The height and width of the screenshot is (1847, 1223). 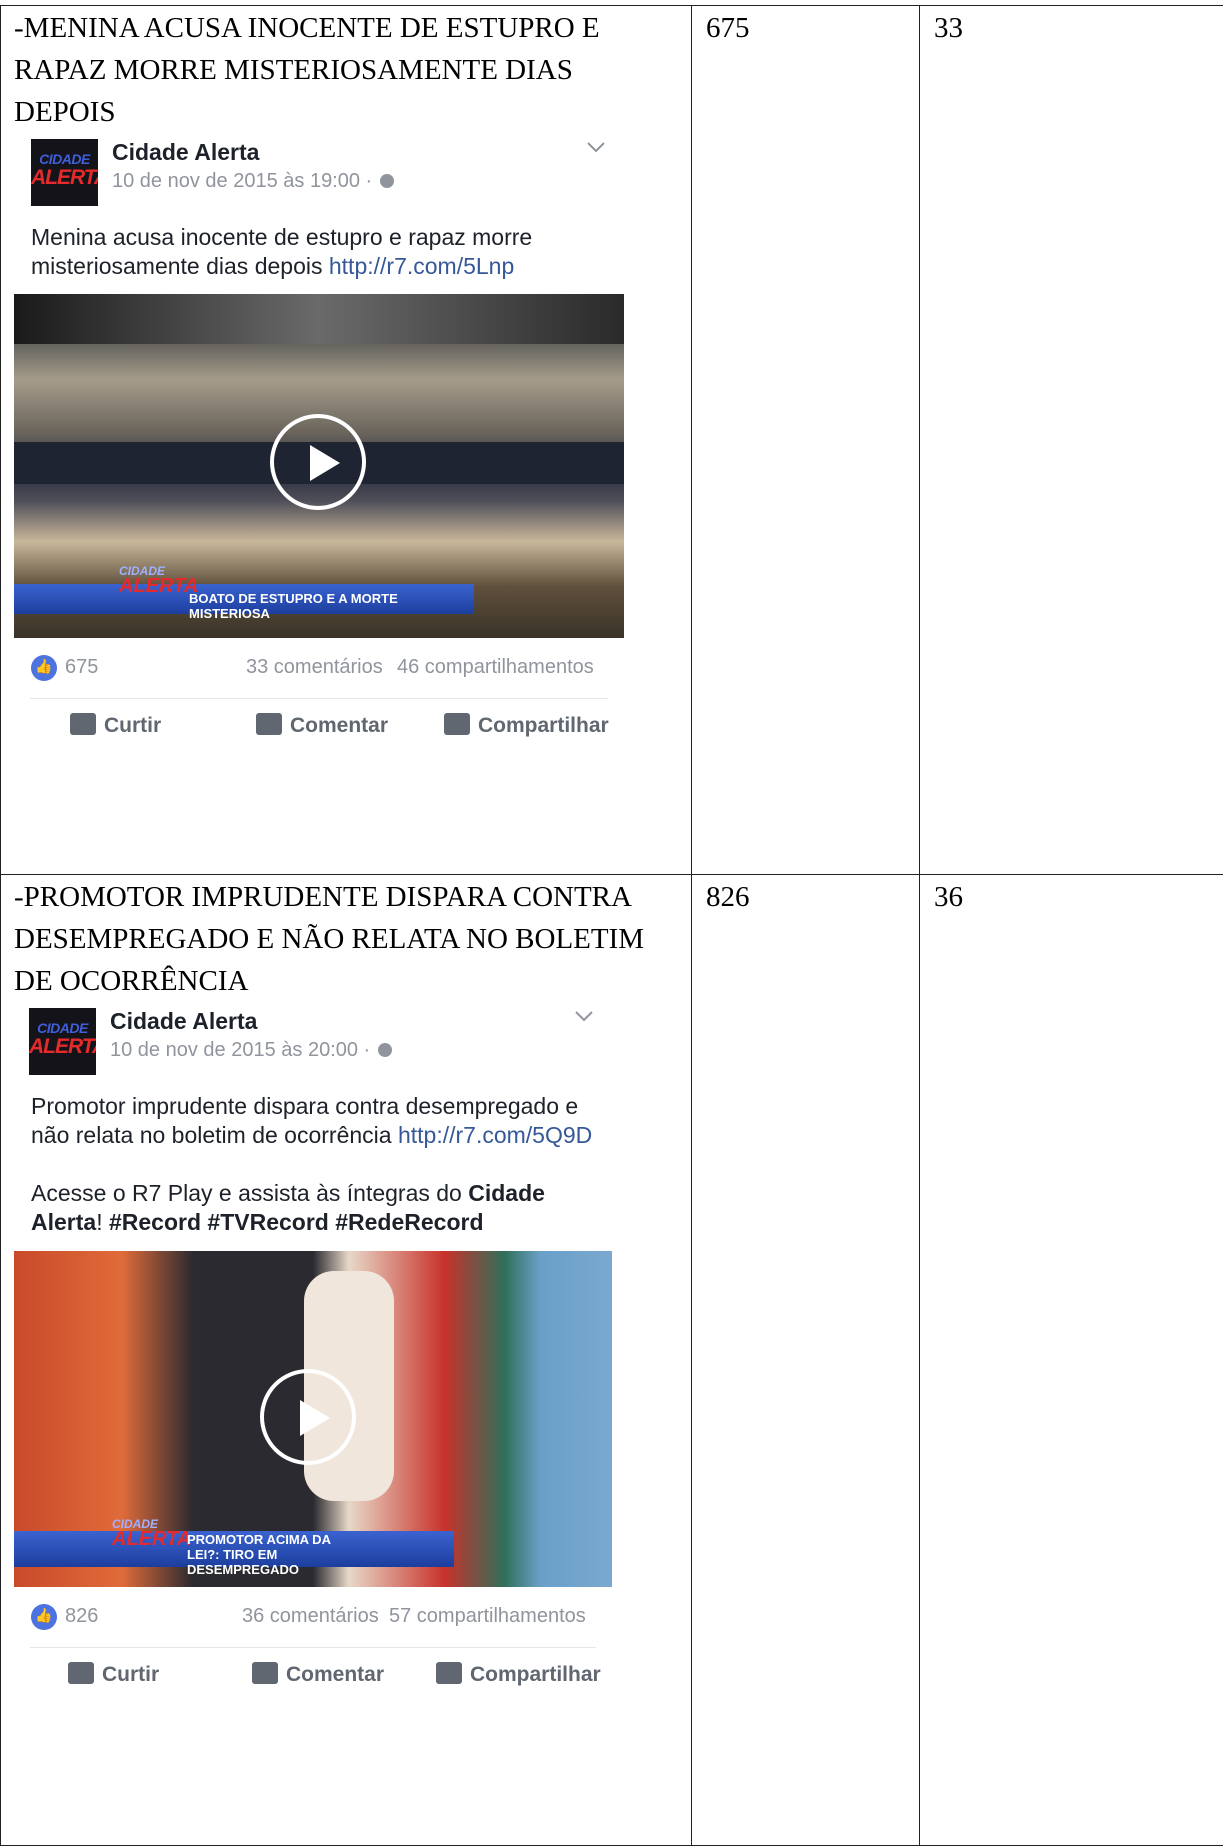 What do you see at coordinates (805, 1360) in the screenshot?
I see `likes-cell: 826` at bounding box center [805, 1360].